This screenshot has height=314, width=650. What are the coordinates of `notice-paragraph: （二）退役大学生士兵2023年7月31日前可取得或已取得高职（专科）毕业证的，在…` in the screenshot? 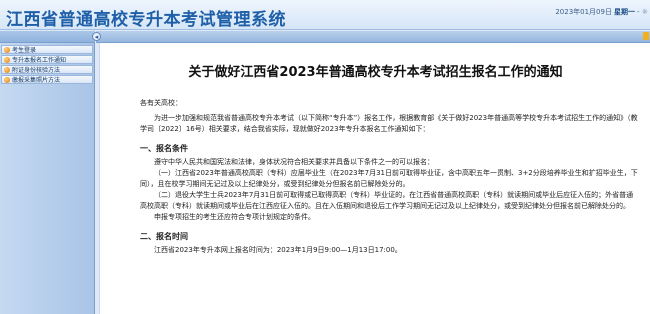 It's located at (387, 200).